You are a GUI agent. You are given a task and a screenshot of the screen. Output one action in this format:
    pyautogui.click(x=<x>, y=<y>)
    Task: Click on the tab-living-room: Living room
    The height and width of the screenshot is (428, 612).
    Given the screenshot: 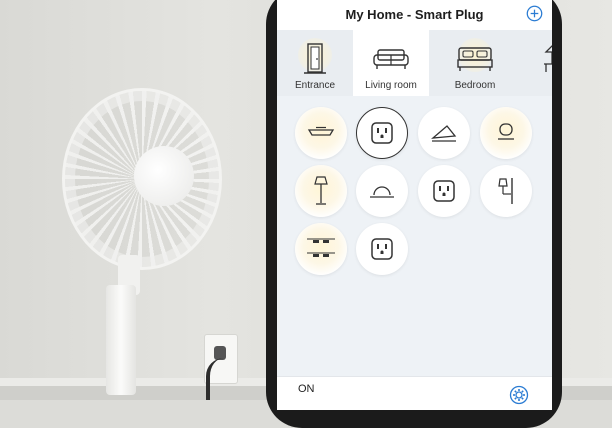 What is the action you would take?
    pyautogui.click(x=391, y=63)
    